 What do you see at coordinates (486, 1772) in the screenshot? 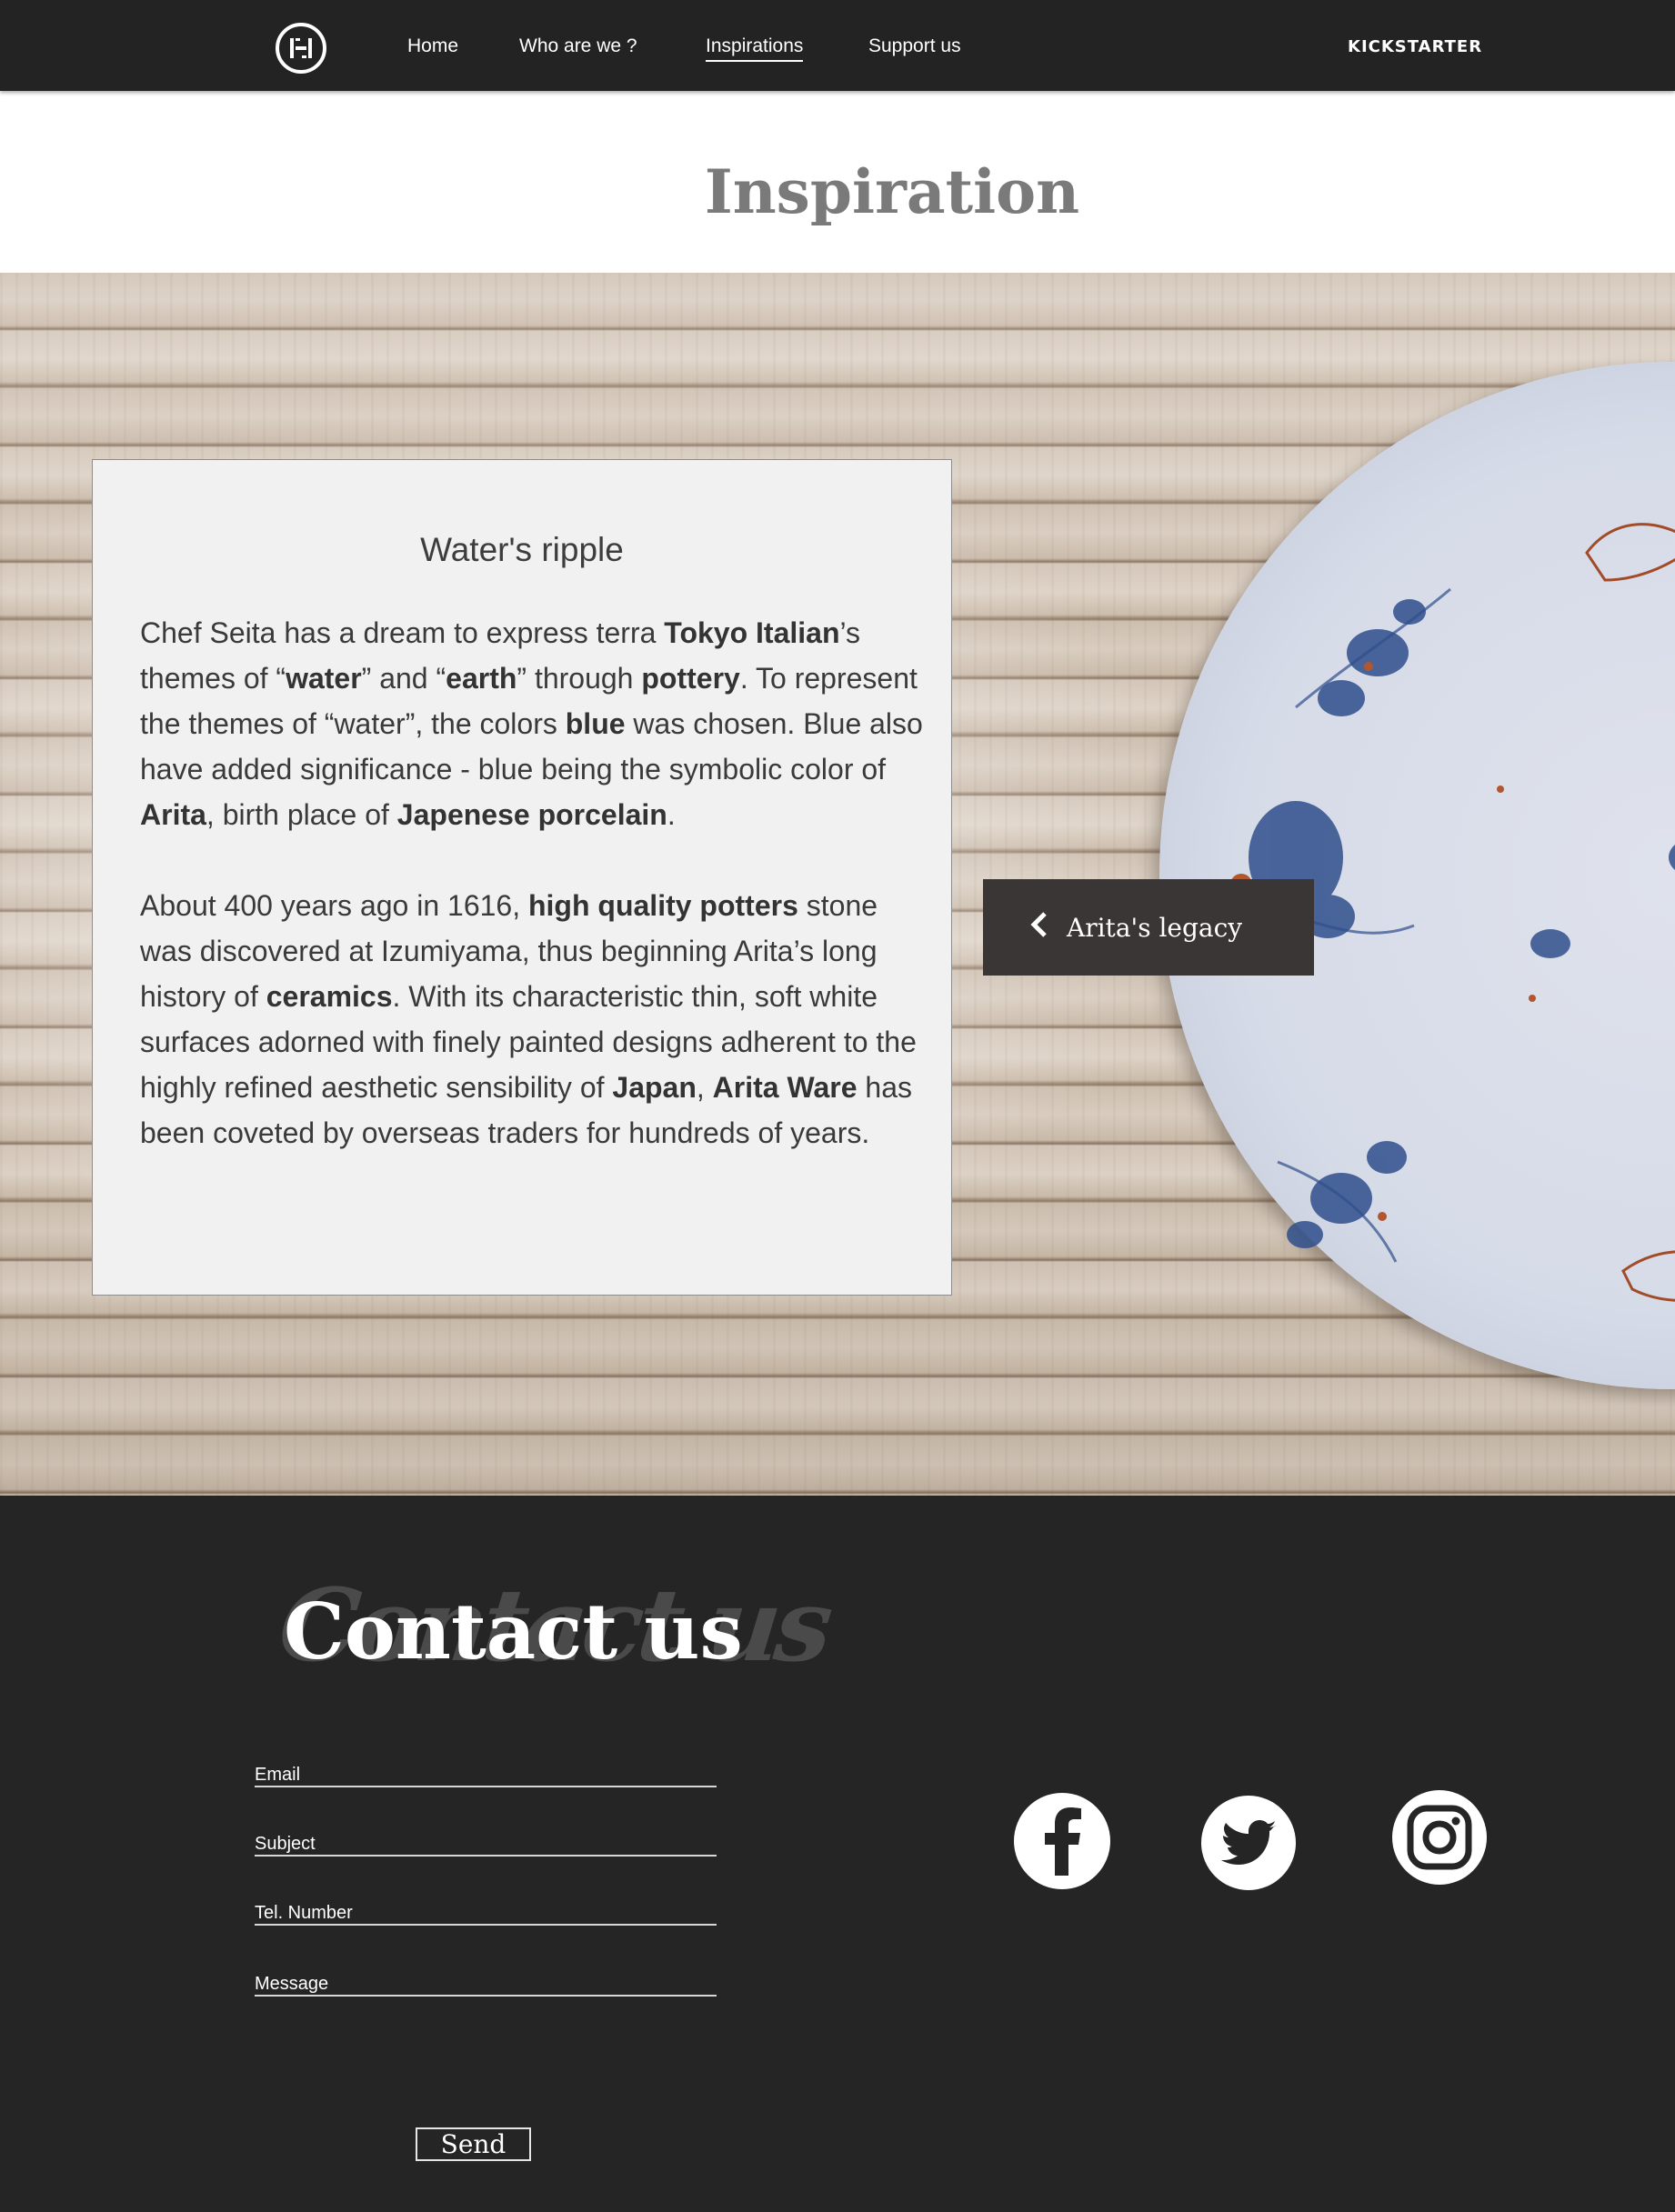
I see `email-field: Email` at bounding box center [486, 1772].